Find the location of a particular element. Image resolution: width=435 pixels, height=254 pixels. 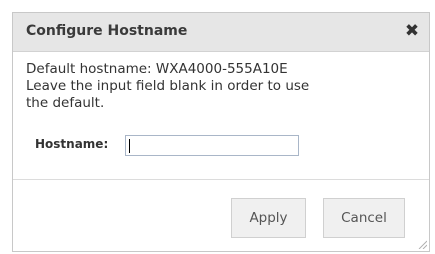

resize-grip-icon is located at coordinates (422, 244).